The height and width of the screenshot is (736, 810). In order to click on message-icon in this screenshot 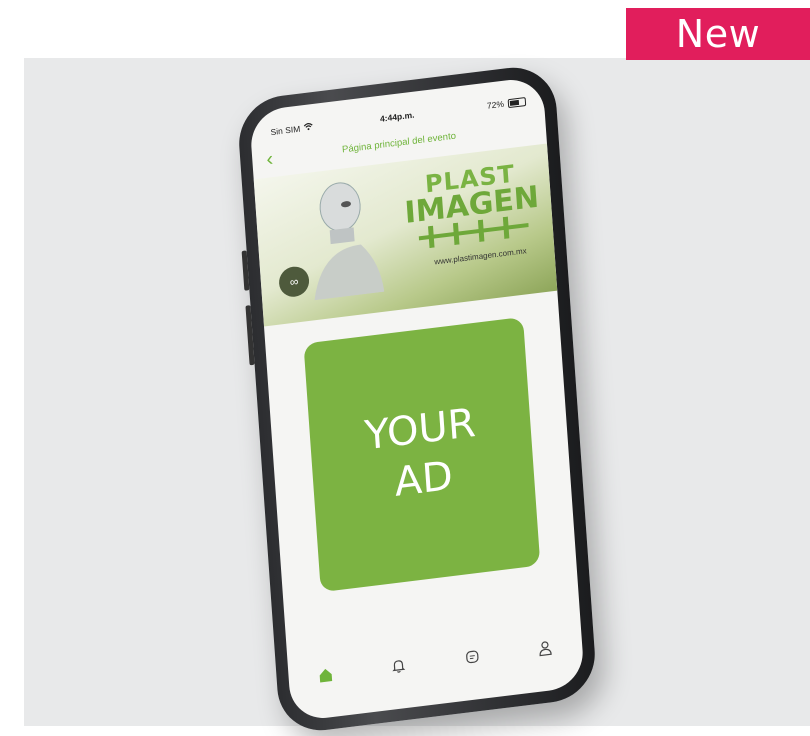, I will do `click(472, 657)`.